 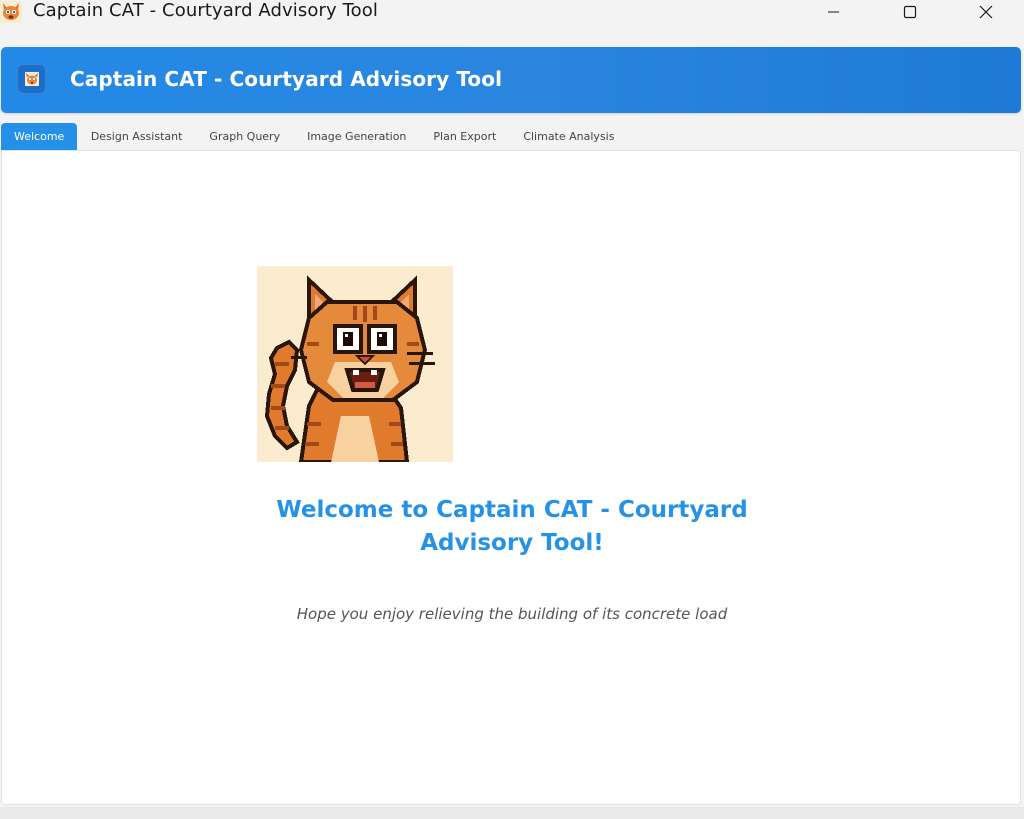 What do you see at coordinates (569, 136) in the screenshot?
I see `tab-climate-analysis: Climate Analysis` at bounding box center [569, 136].